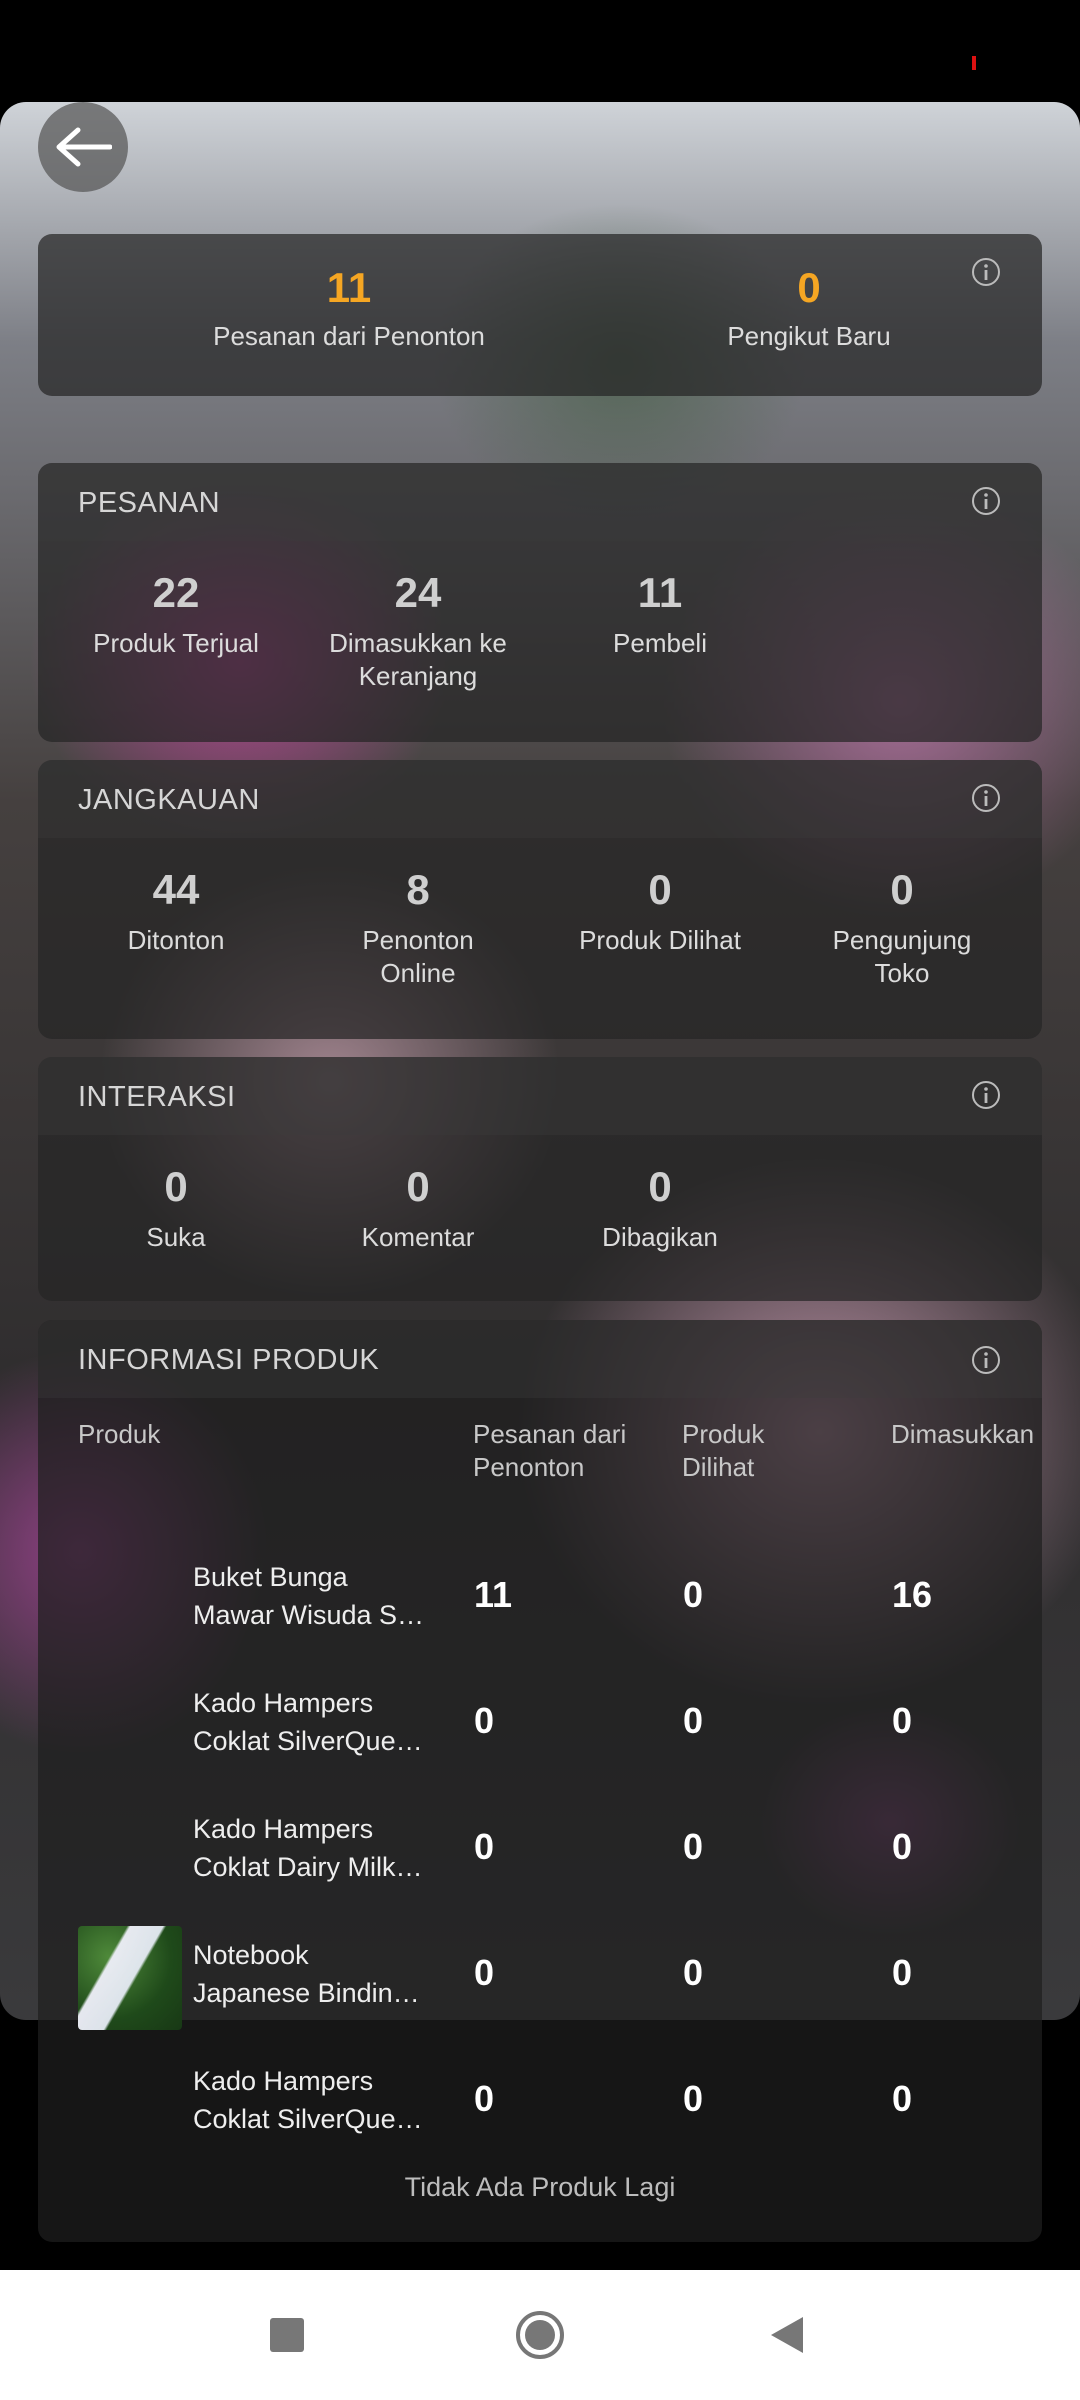 The image size is (1080, 2400). Describe the element at coordinates (902, 956) in the screenshot. I see `stat-label: Pengunjung Toko` at that location.